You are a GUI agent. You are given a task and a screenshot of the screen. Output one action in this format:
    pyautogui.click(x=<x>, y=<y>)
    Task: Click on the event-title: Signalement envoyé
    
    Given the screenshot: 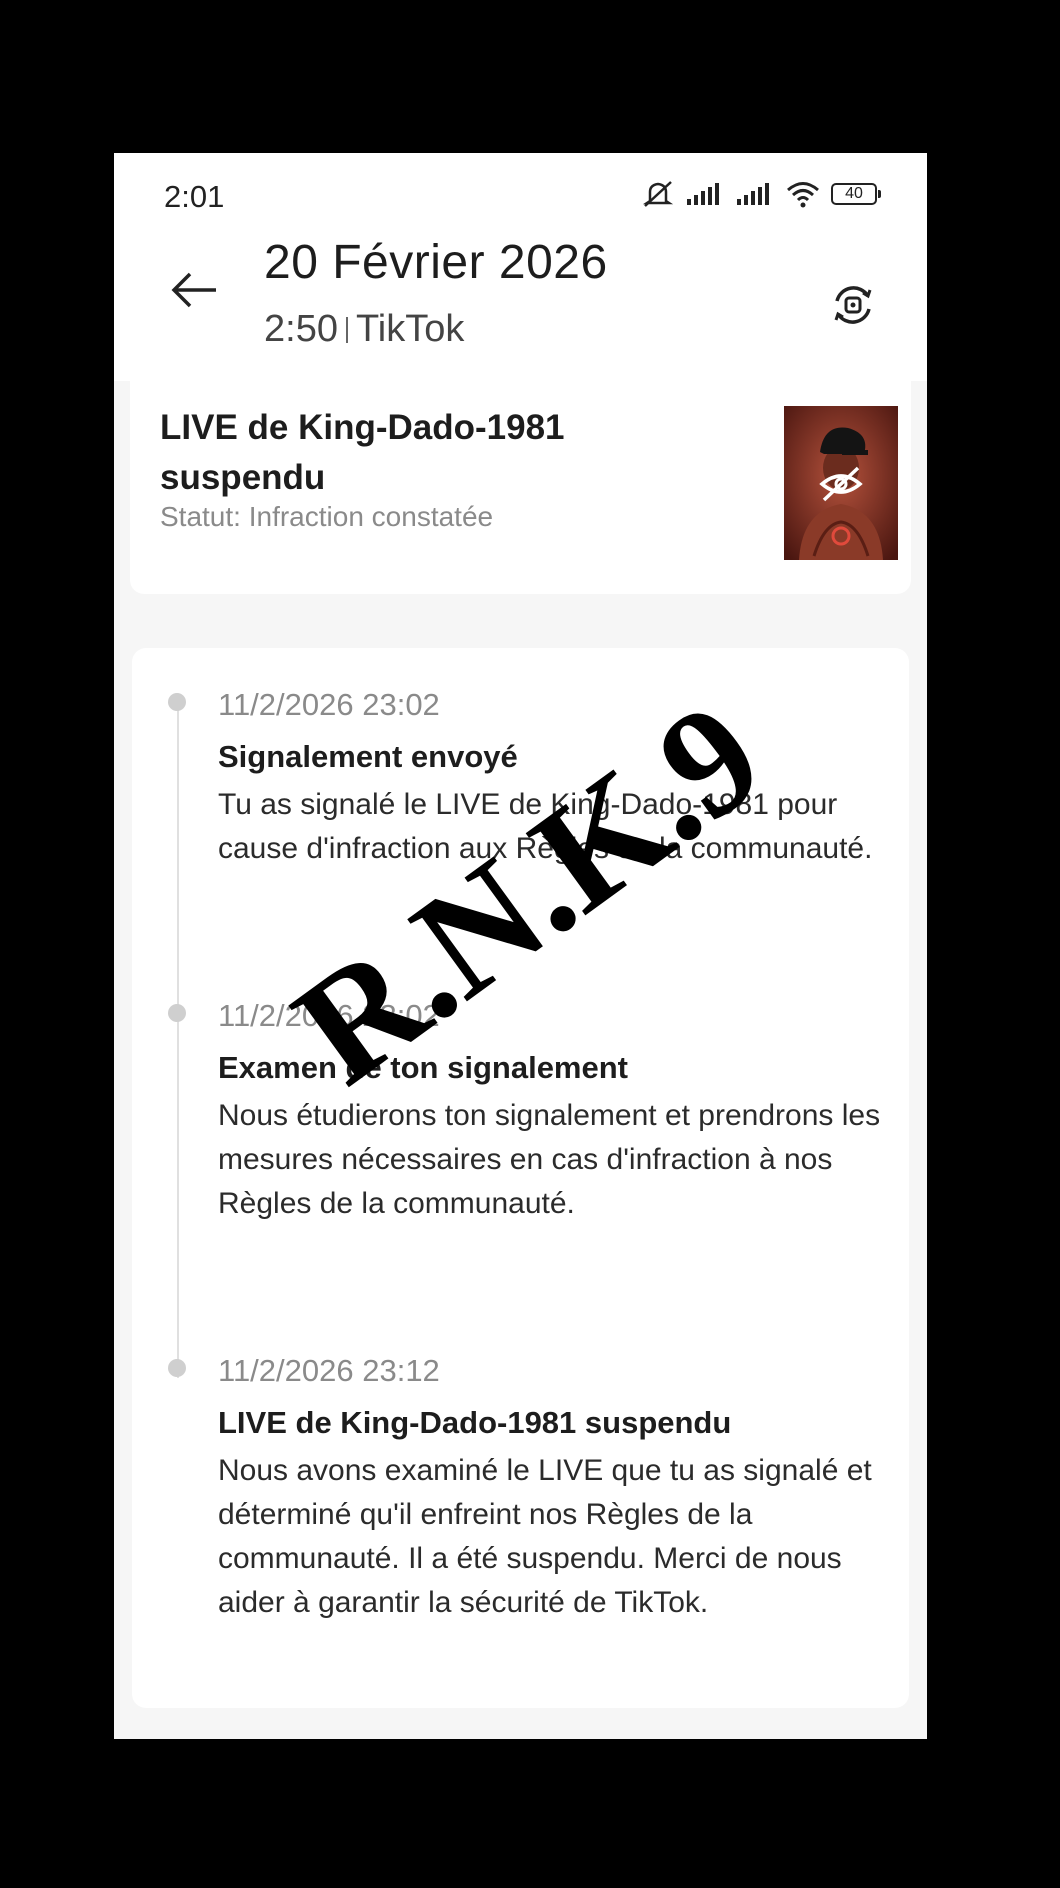 What is the action you would take?
    pyautogui.click(x=368, y=756)
    